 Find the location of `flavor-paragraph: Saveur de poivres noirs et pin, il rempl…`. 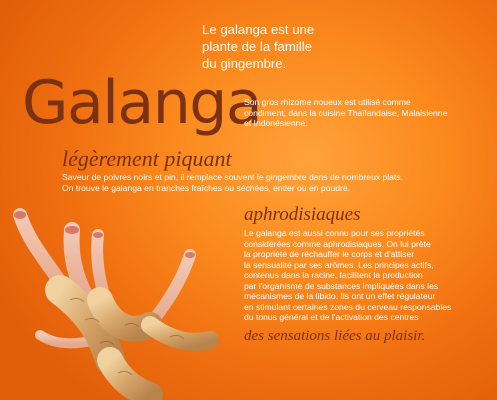

flavor-paragraph: Saveur de poivres noirs et pin, il rempl… is located at coordinates (277, 182).